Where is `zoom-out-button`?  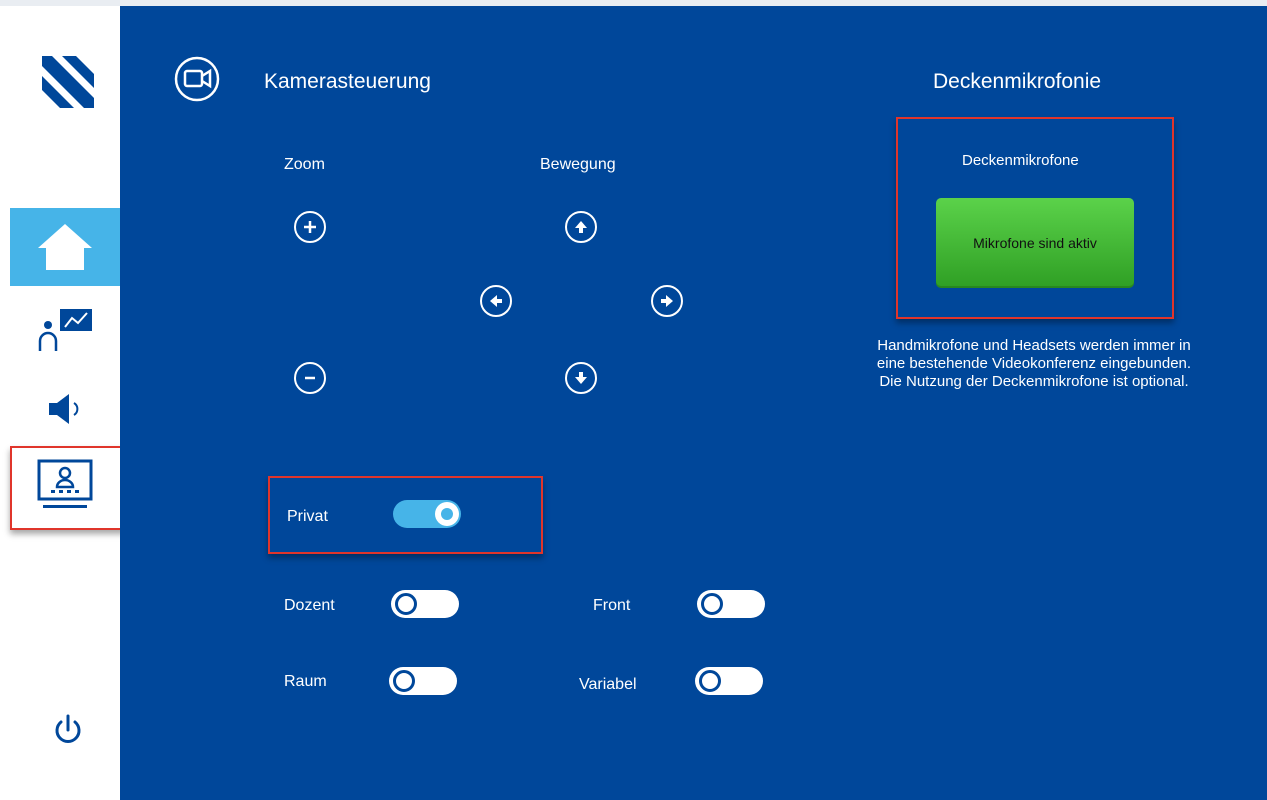 zoom-out-button is located at coordinates (310, 378).